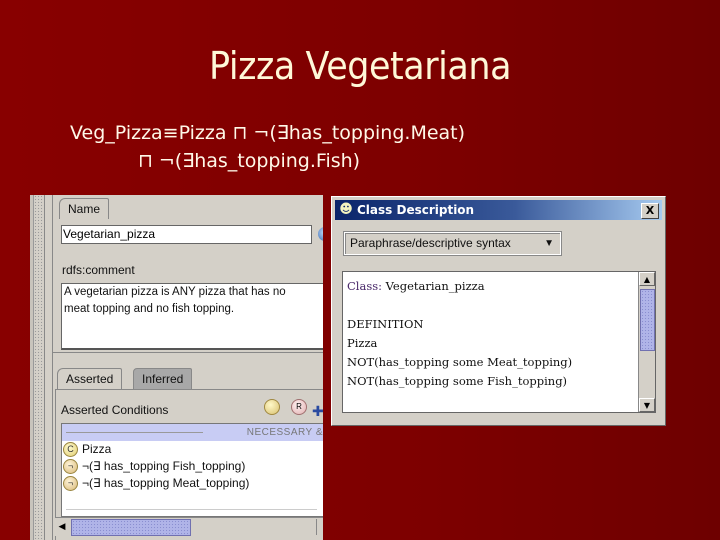  I want to click on divider, so click(188, 352).